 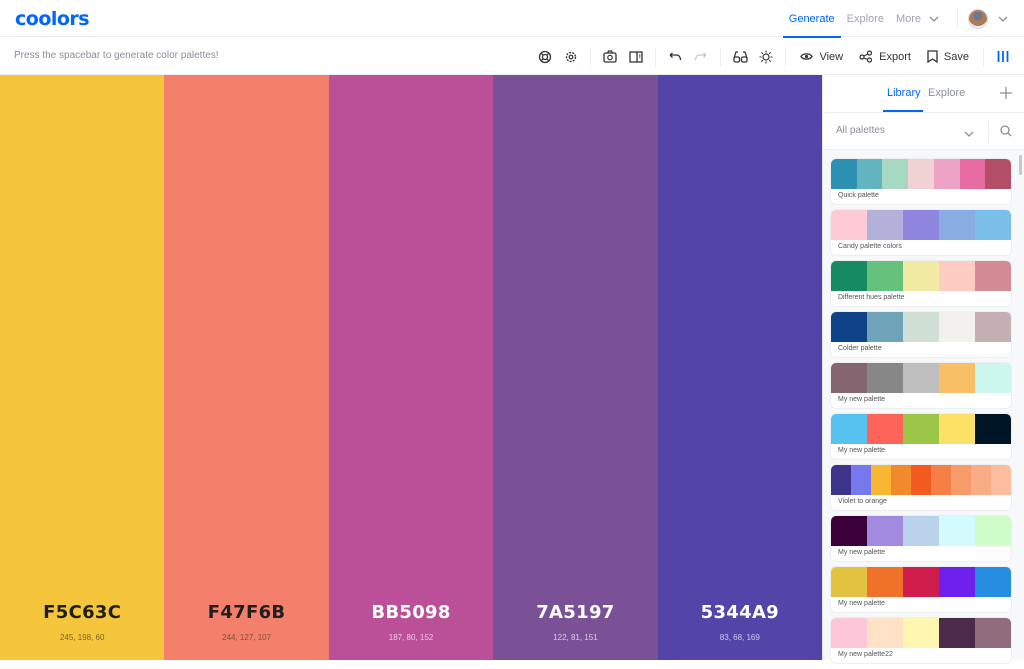 I want to click on library-columns-icon, so click(x=1003, y=57).